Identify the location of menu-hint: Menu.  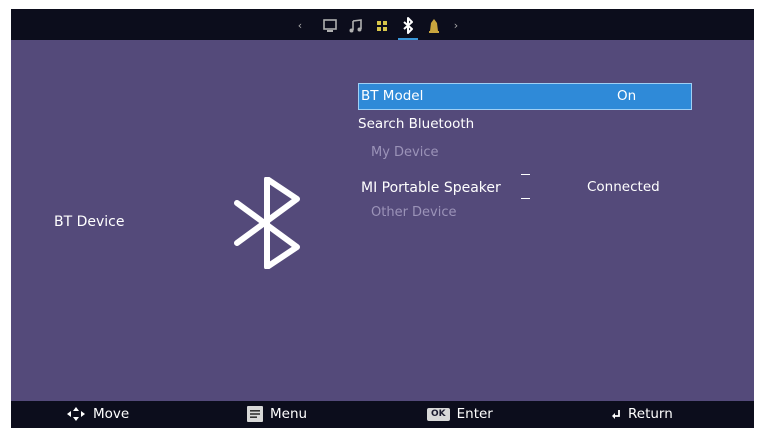
(277, 414).